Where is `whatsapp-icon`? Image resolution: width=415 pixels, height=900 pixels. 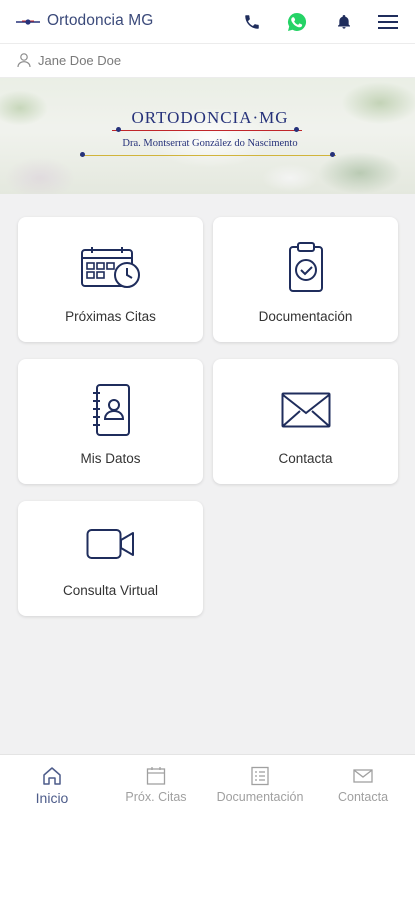
whatsapp-icon is located at coordinates (297, 22).